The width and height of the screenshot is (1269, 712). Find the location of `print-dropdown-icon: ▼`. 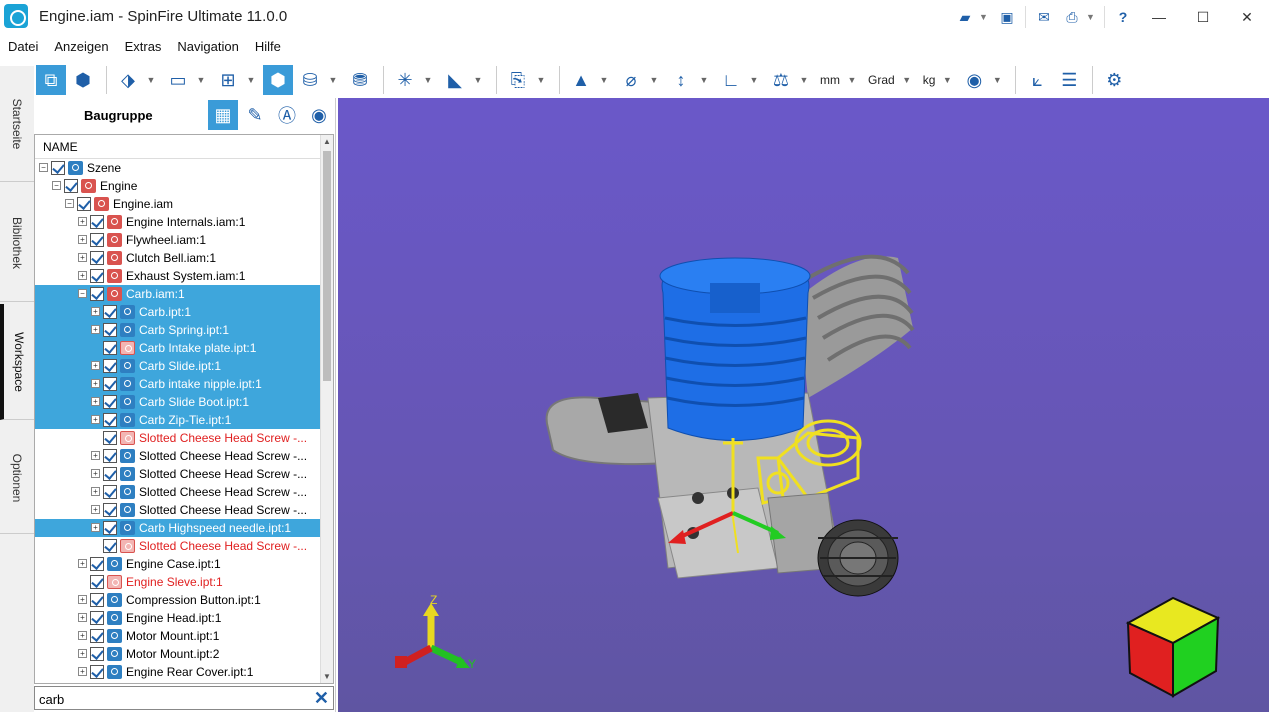

print-dropdown-icon: ▼ is located at coordinates (1091, 17).